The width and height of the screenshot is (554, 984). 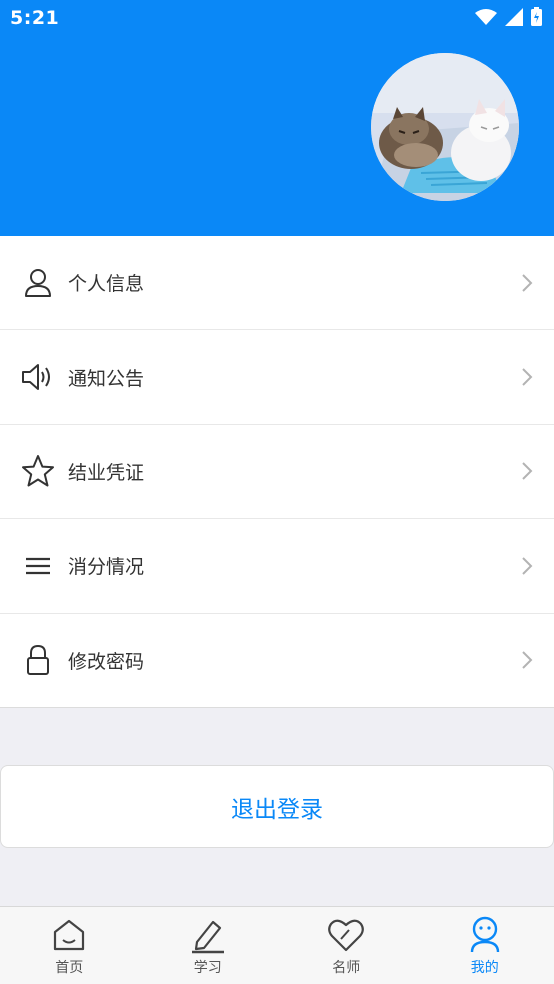 What do you see at coordinates (536, 16) in the screenshot?
I see `battery-icon` at bounding box center [536, 16].